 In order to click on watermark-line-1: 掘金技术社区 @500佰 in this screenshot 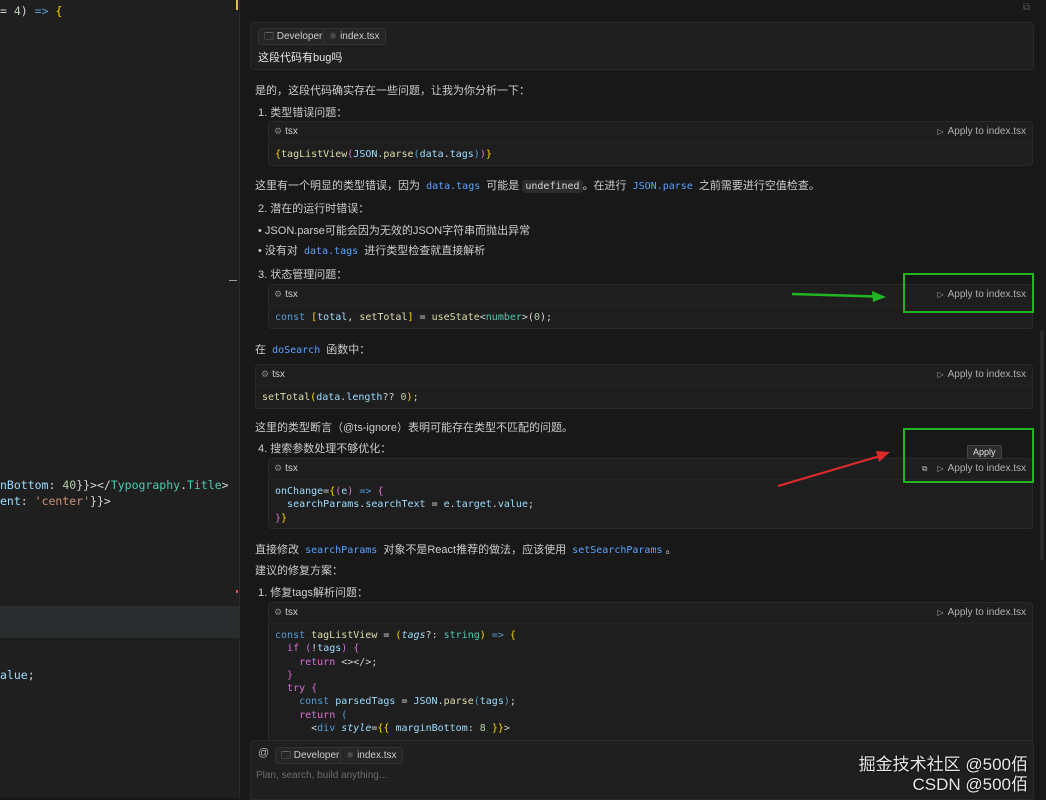, I will do `click(943, 764)`.